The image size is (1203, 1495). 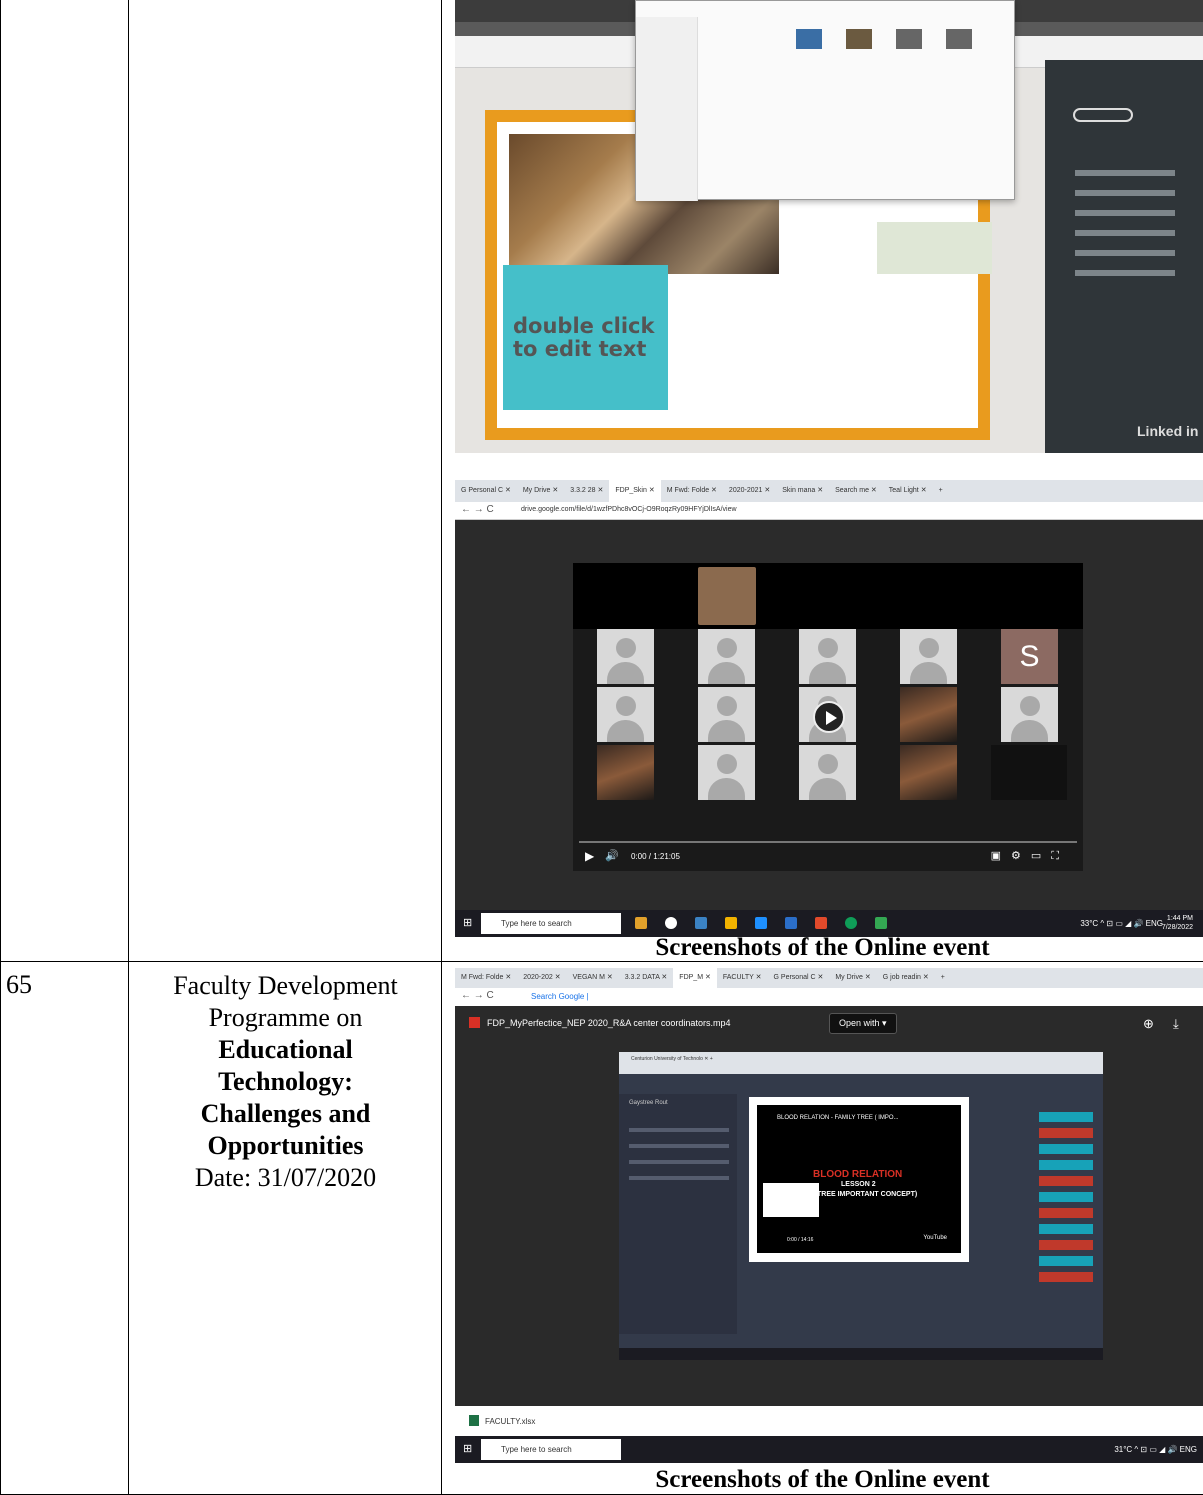 I want to click on progress-bar, so click(x=828, y=842).